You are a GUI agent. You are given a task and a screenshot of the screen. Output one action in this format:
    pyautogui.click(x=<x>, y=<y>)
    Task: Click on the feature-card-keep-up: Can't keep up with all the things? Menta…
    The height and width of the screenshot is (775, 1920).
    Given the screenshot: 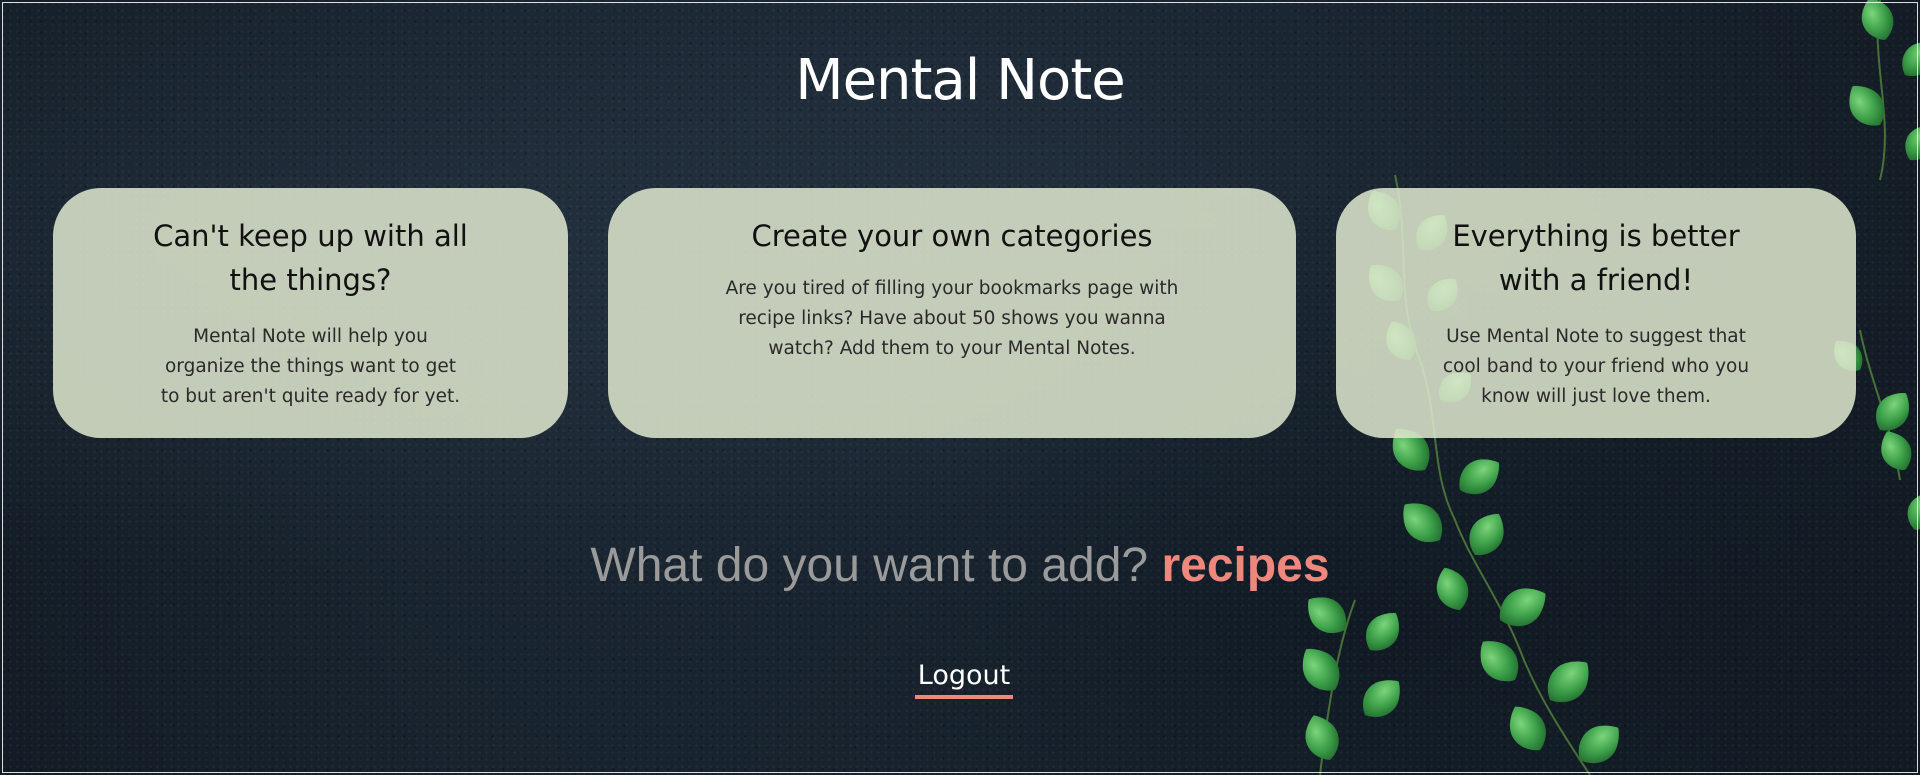 What is the action you would take?
    pyautogui.click(x=310, y=313)
    